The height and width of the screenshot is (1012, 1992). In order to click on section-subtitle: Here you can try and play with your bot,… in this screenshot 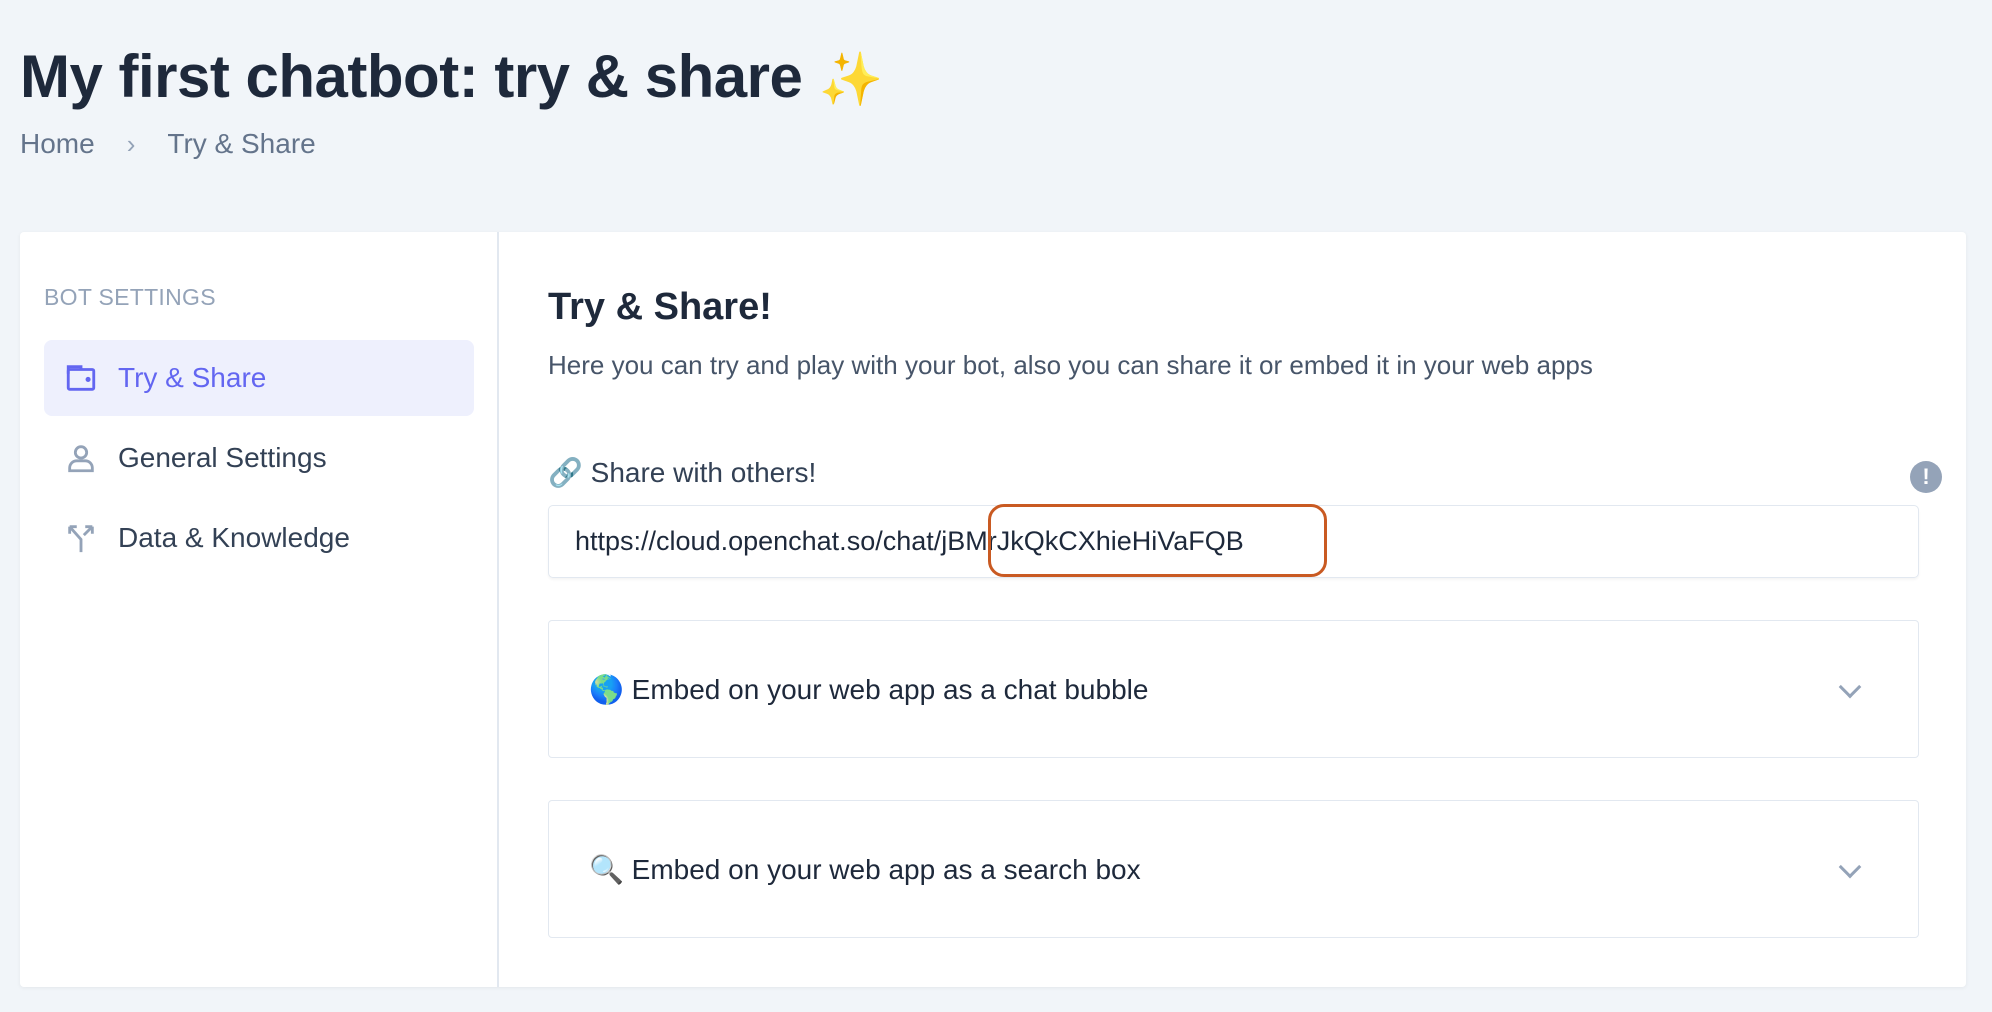, I will do `click(1070, 365)`.